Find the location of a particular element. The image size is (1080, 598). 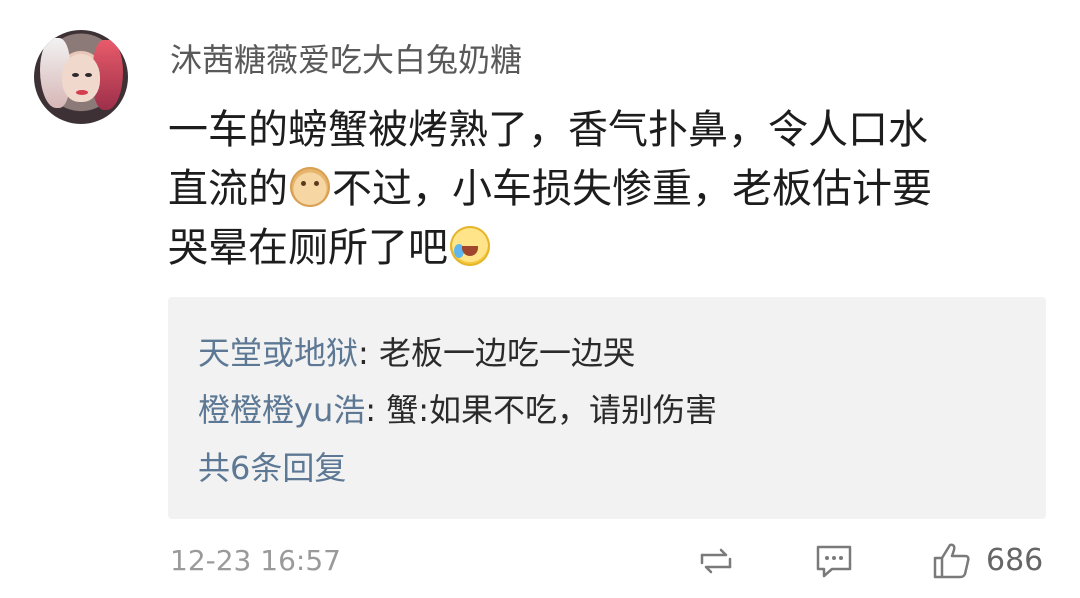

reply-item: 天堂或地狱: 老板一边吃一边哭 is located at coordinates (416, 353).